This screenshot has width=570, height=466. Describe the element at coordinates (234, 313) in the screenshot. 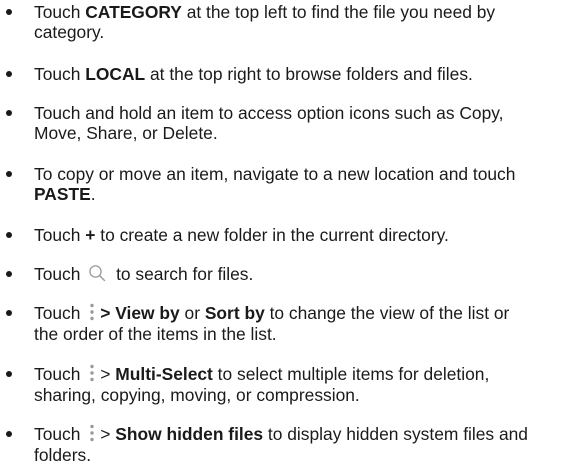

I see `item-bold-text: Sort by` at that location.